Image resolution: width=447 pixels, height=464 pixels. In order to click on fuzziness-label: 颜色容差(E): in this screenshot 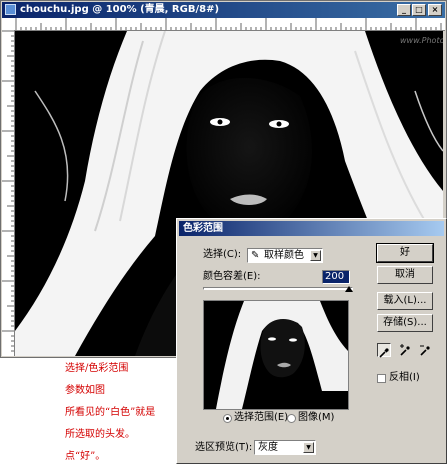, I will do `click(232, 276)`.